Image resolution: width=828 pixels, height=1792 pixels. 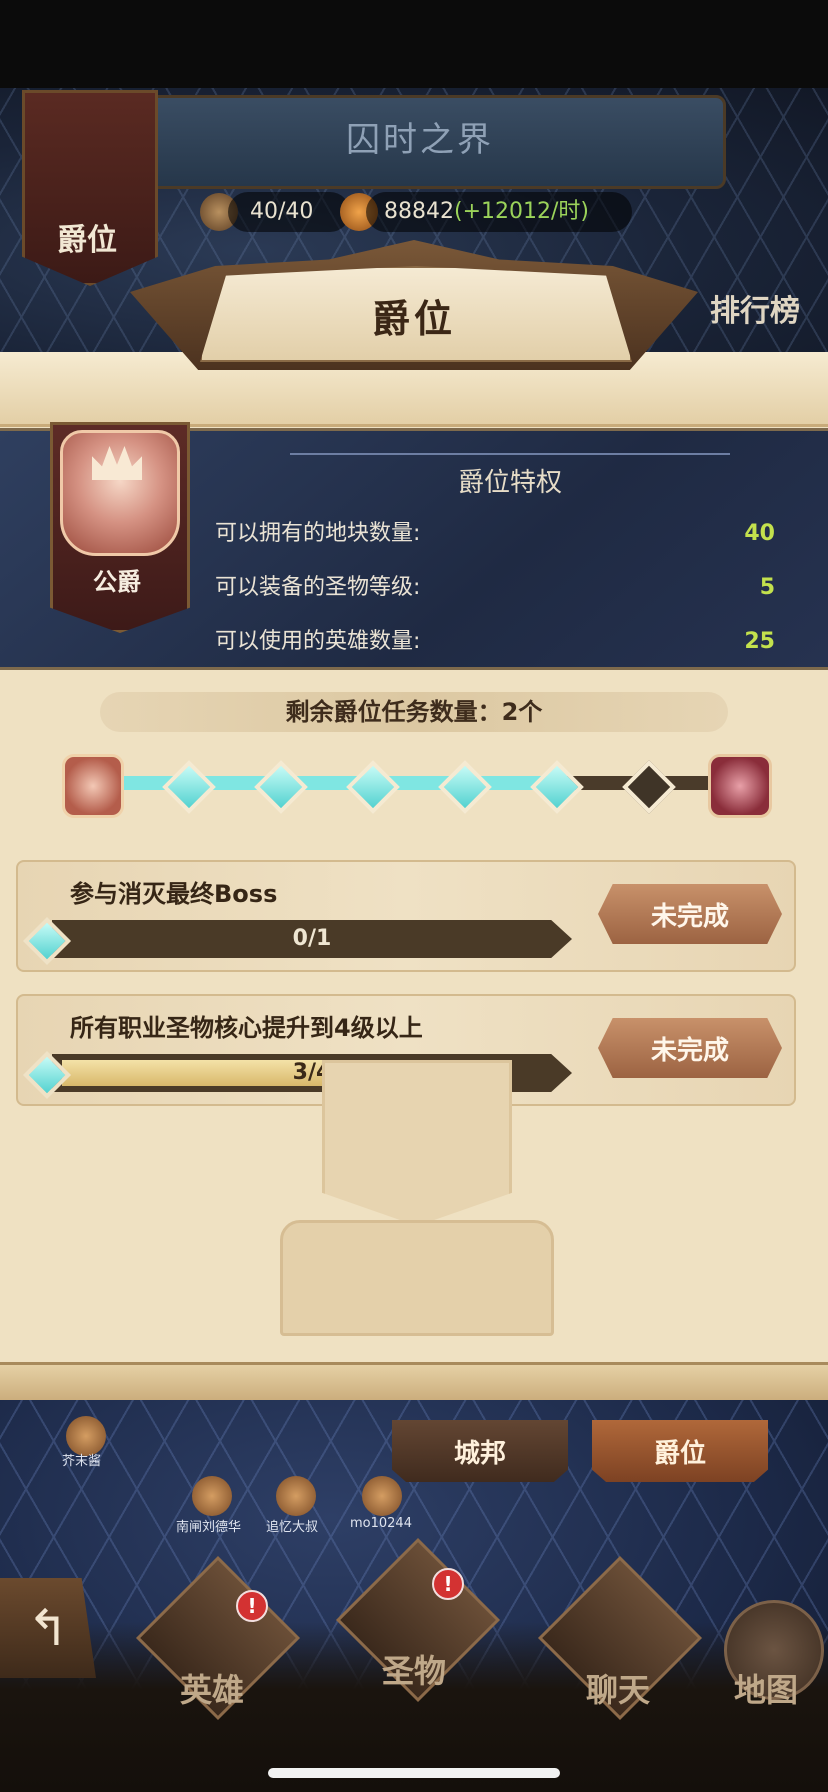 What do you see at coordinates (414, 44) in the screenshot?
I see `status-bar` at bounding box center [414, 44].